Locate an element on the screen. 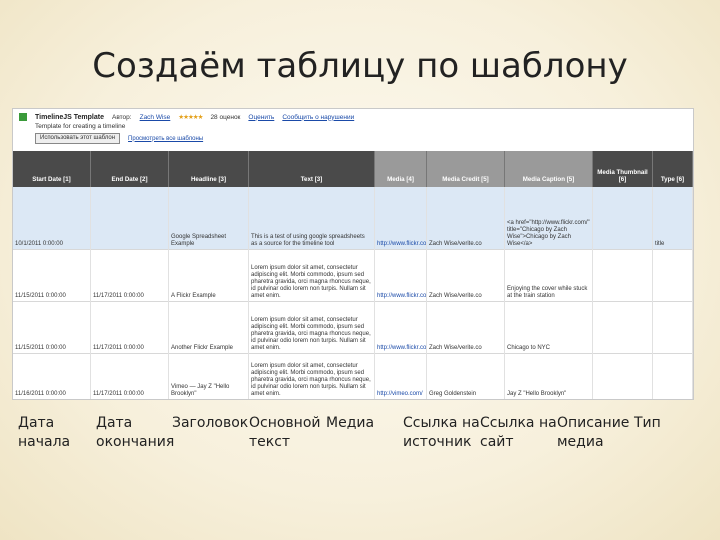 The width and height of the screenshot is (720, 540). author-link: Zach Wise is located at coordinates (155, 117).